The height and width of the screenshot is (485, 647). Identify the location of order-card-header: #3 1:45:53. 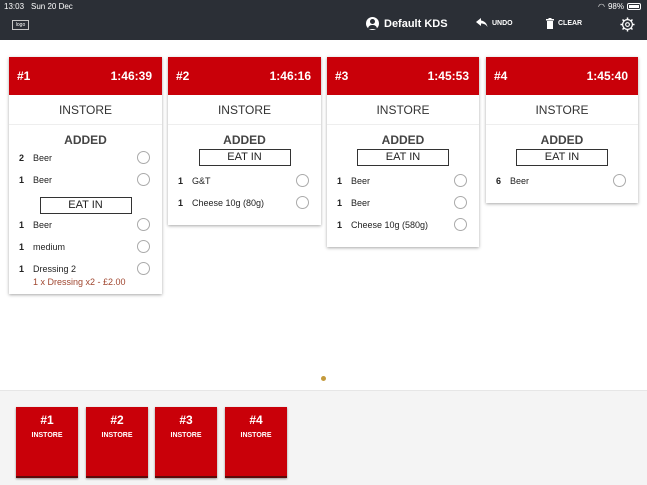
(403, 76).